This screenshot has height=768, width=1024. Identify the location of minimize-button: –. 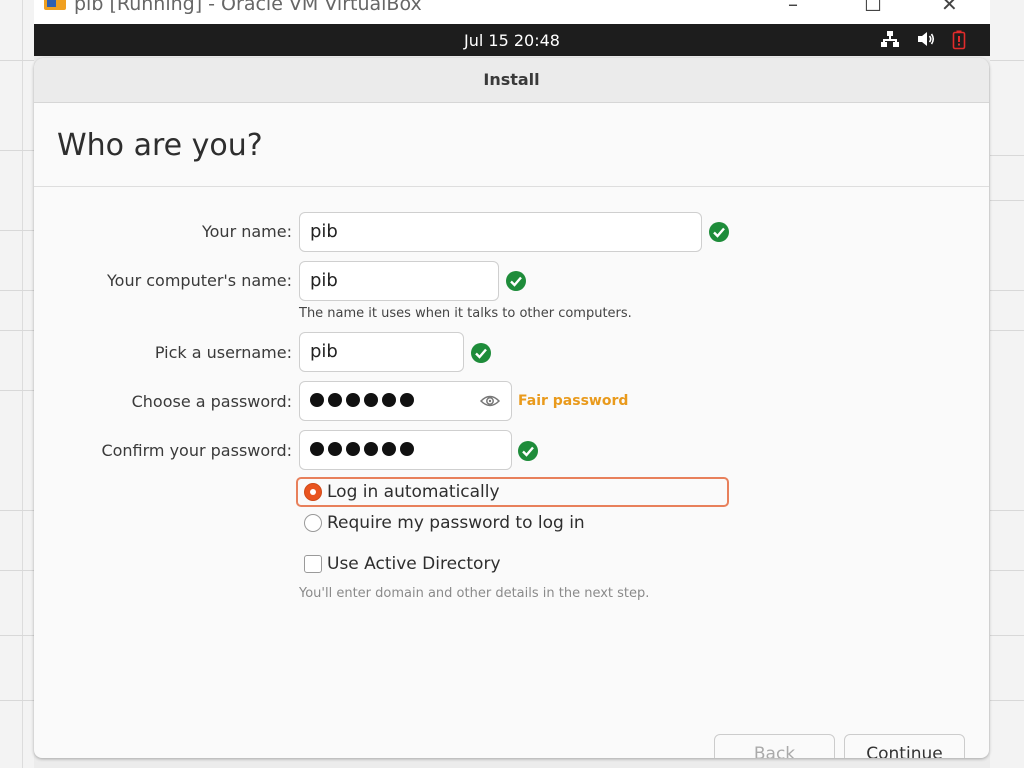
(793, 8).